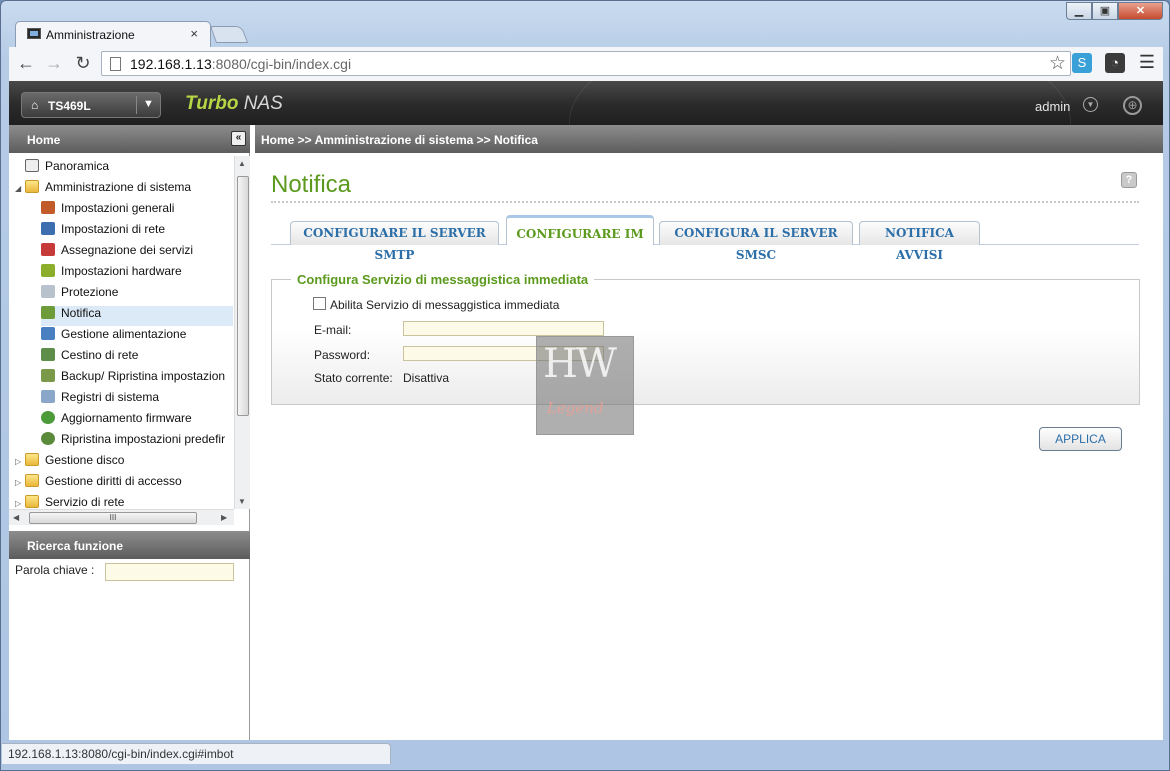 The width and height of the screenshot is (1170, 771). I want to click on back-icon: ←, so click(26, 63).